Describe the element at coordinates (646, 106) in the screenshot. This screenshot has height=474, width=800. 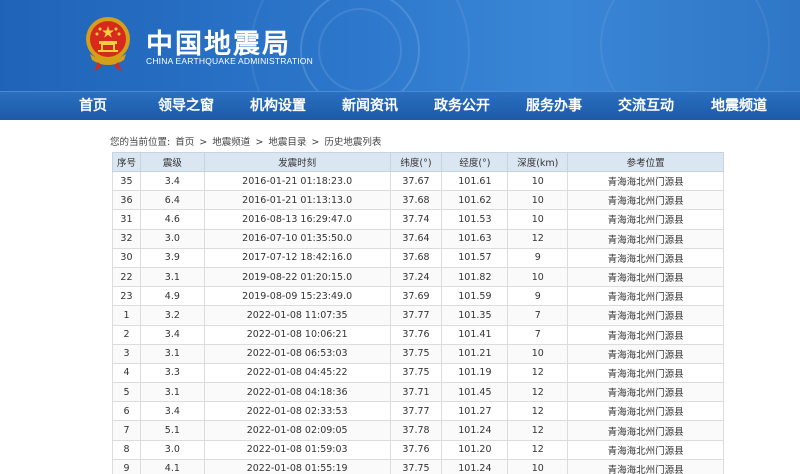
I see `nav-item-interaction: 交流互动` at that location.